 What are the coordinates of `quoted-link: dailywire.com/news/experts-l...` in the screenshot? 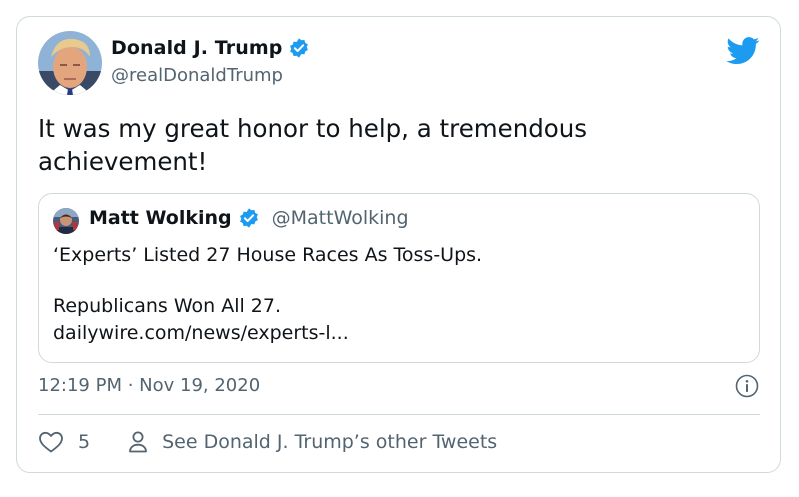 It's located at (398, 333).